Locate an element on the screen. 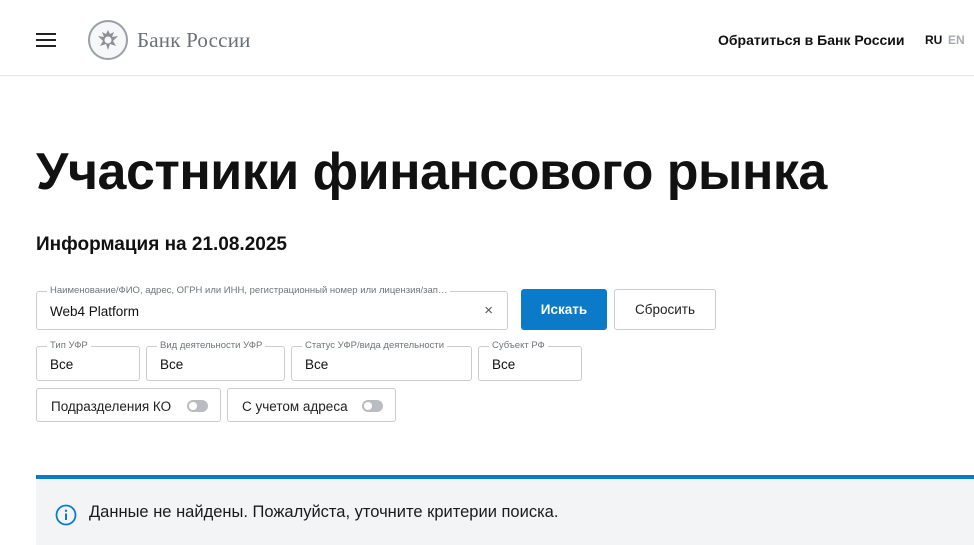 This screenshot has height=545, width=974. info-date-heading: Информация на 21.08.2025 is located at coordinates (161, 244).